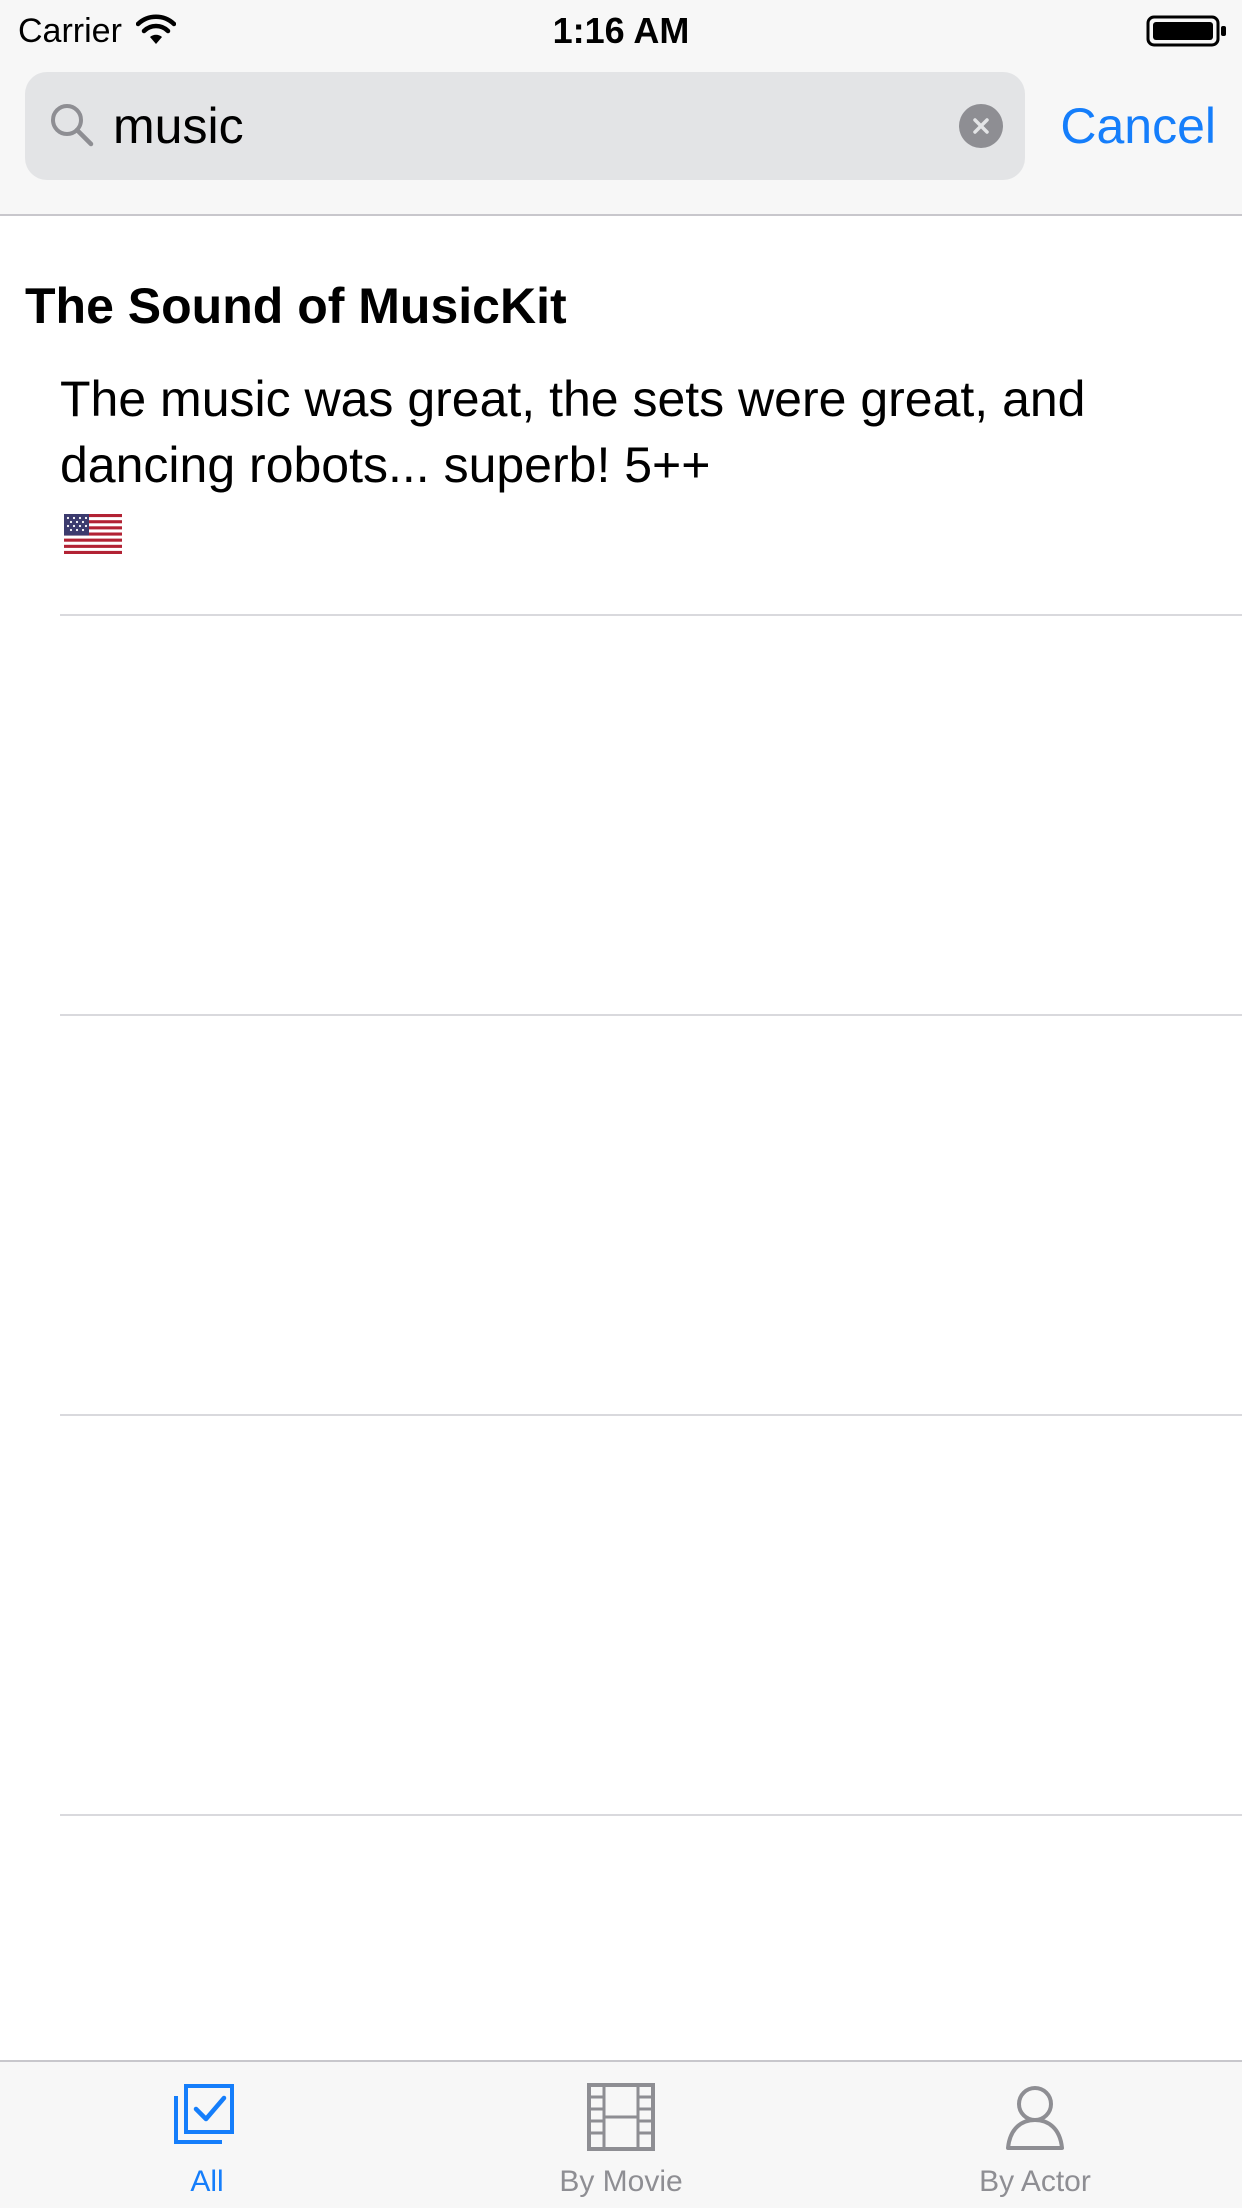 The width and height of the screenshot is (1242, 2208). I want to click on status-time: 1:16 AM, so click(621, 30).